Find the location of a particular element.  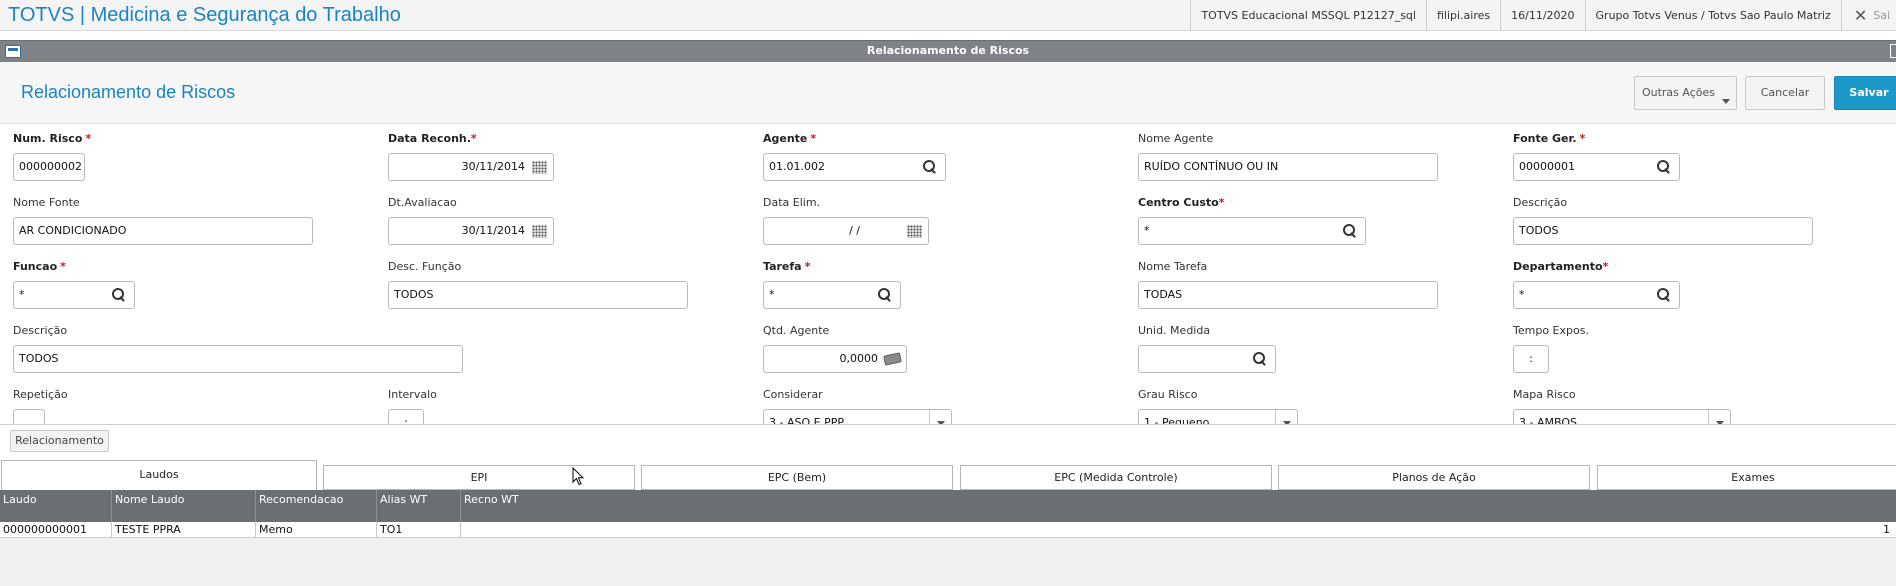

fonte-ger-input: 00000001 is located at coordinates (1596, 167).